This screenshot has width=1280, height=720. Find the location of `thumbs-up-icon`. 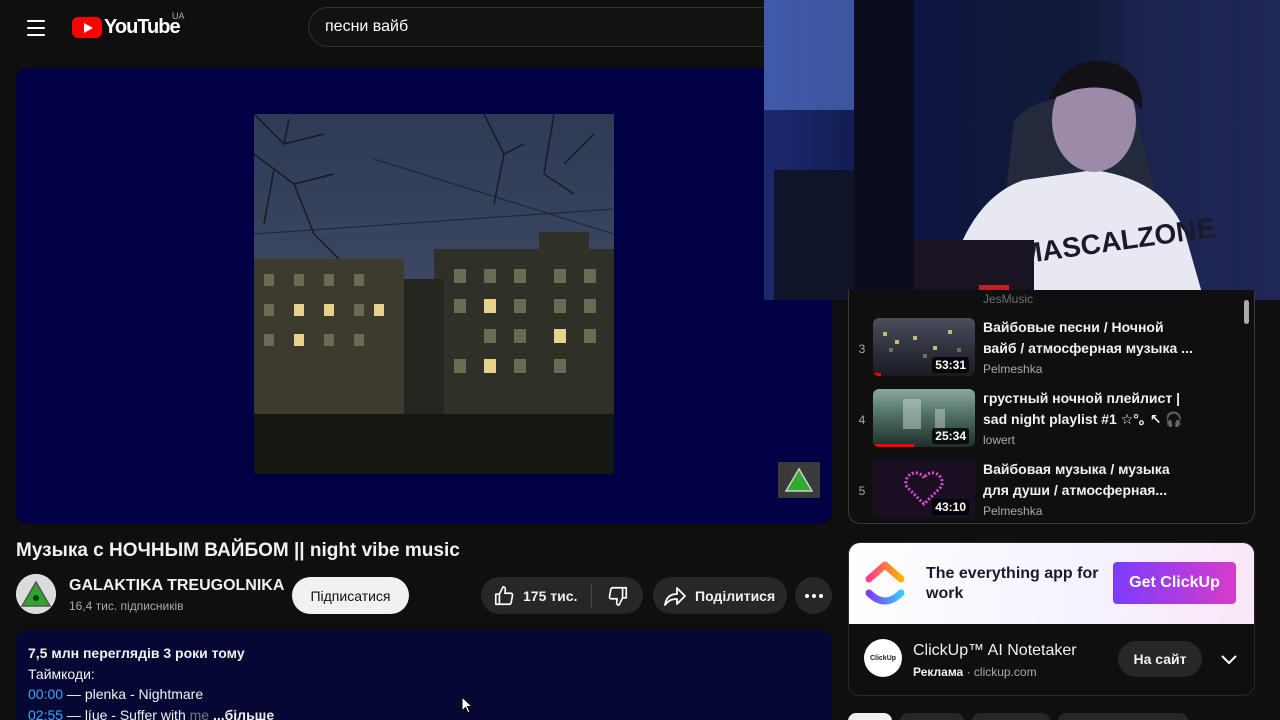

thumbs-up-icon is located at coordinates (504, 595).